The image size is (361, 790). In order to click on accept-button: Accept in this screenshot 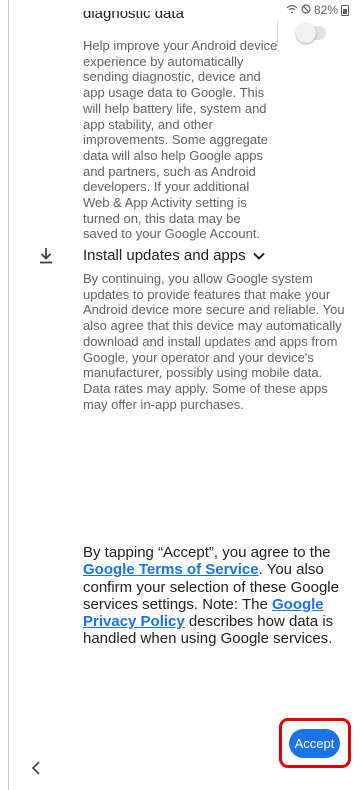, I will do `click(314, 743)`.